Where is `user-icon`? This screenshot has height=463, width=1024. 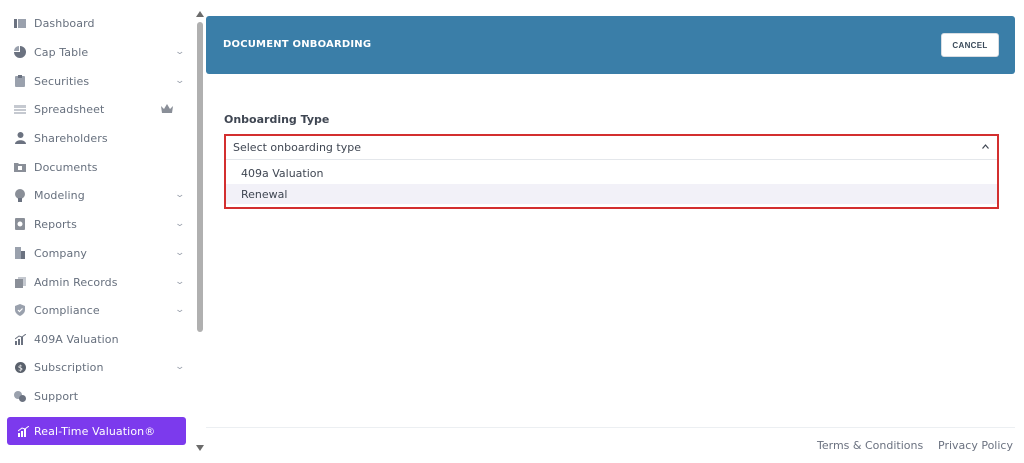
user-icon is located at coordinates (20, 138).